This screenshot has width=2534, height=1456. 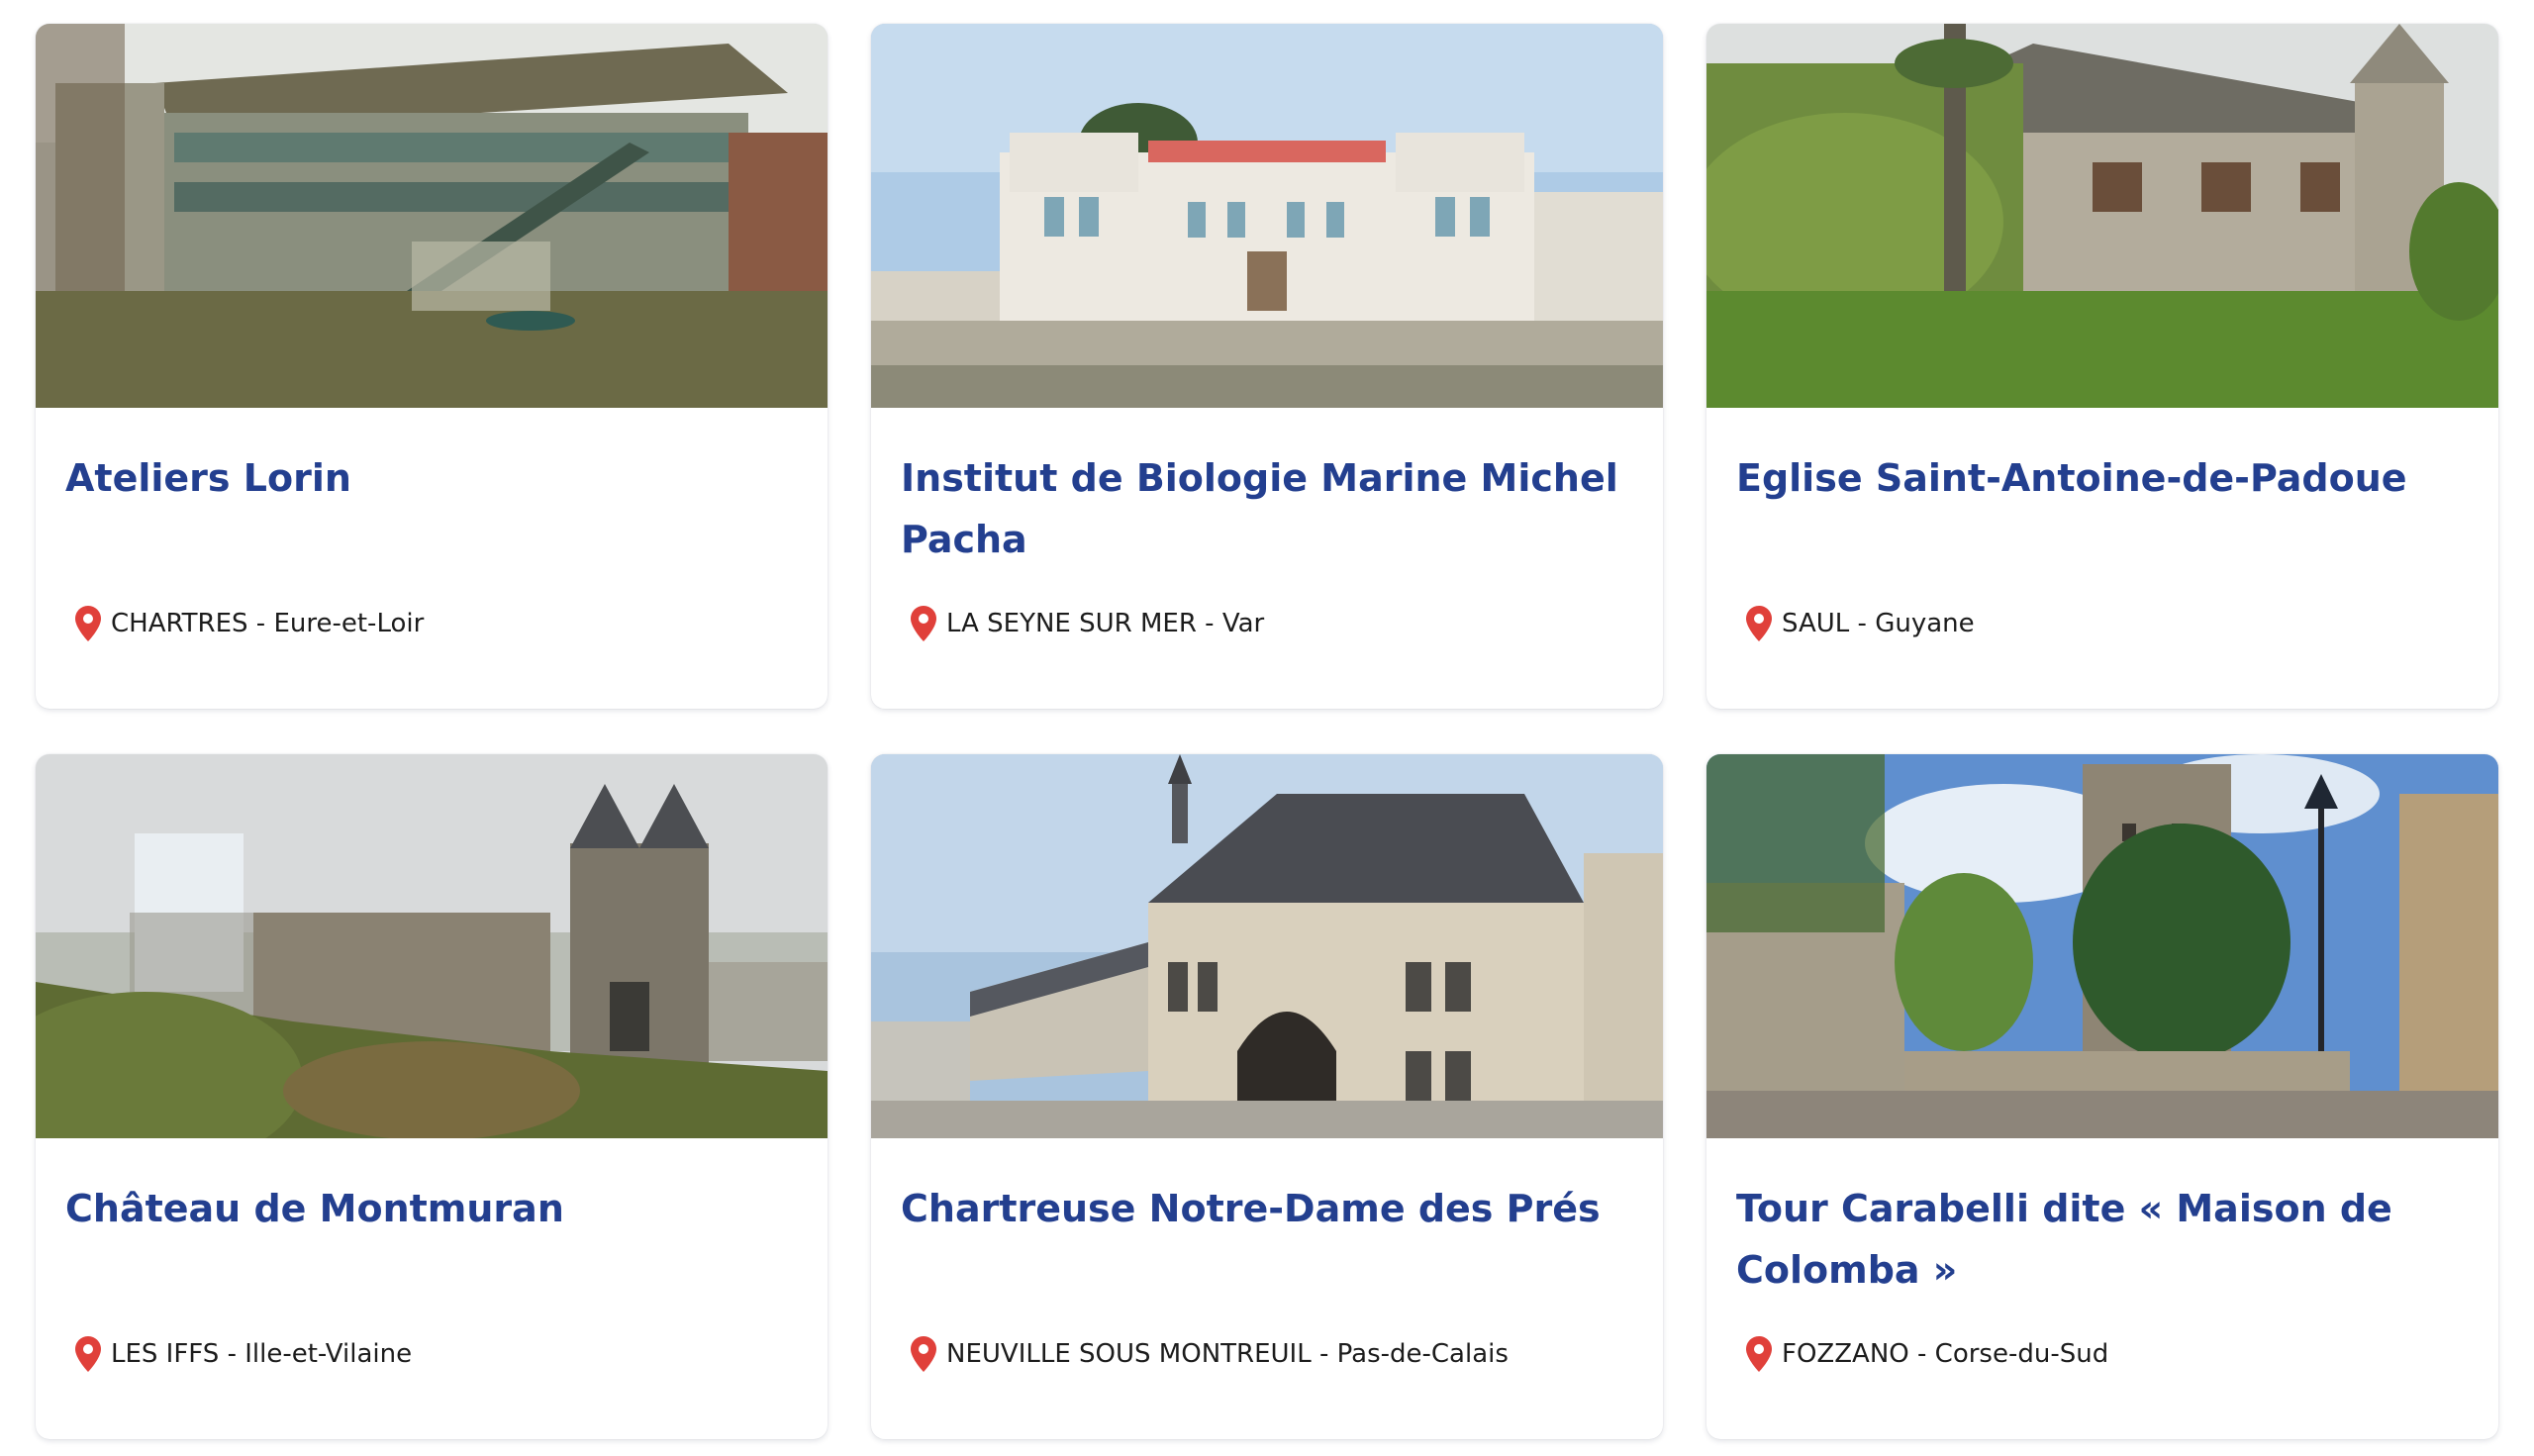 I want to click on location-text: LES IFFS - Ille-et-Vilaine, so click(x=261, y=1354).